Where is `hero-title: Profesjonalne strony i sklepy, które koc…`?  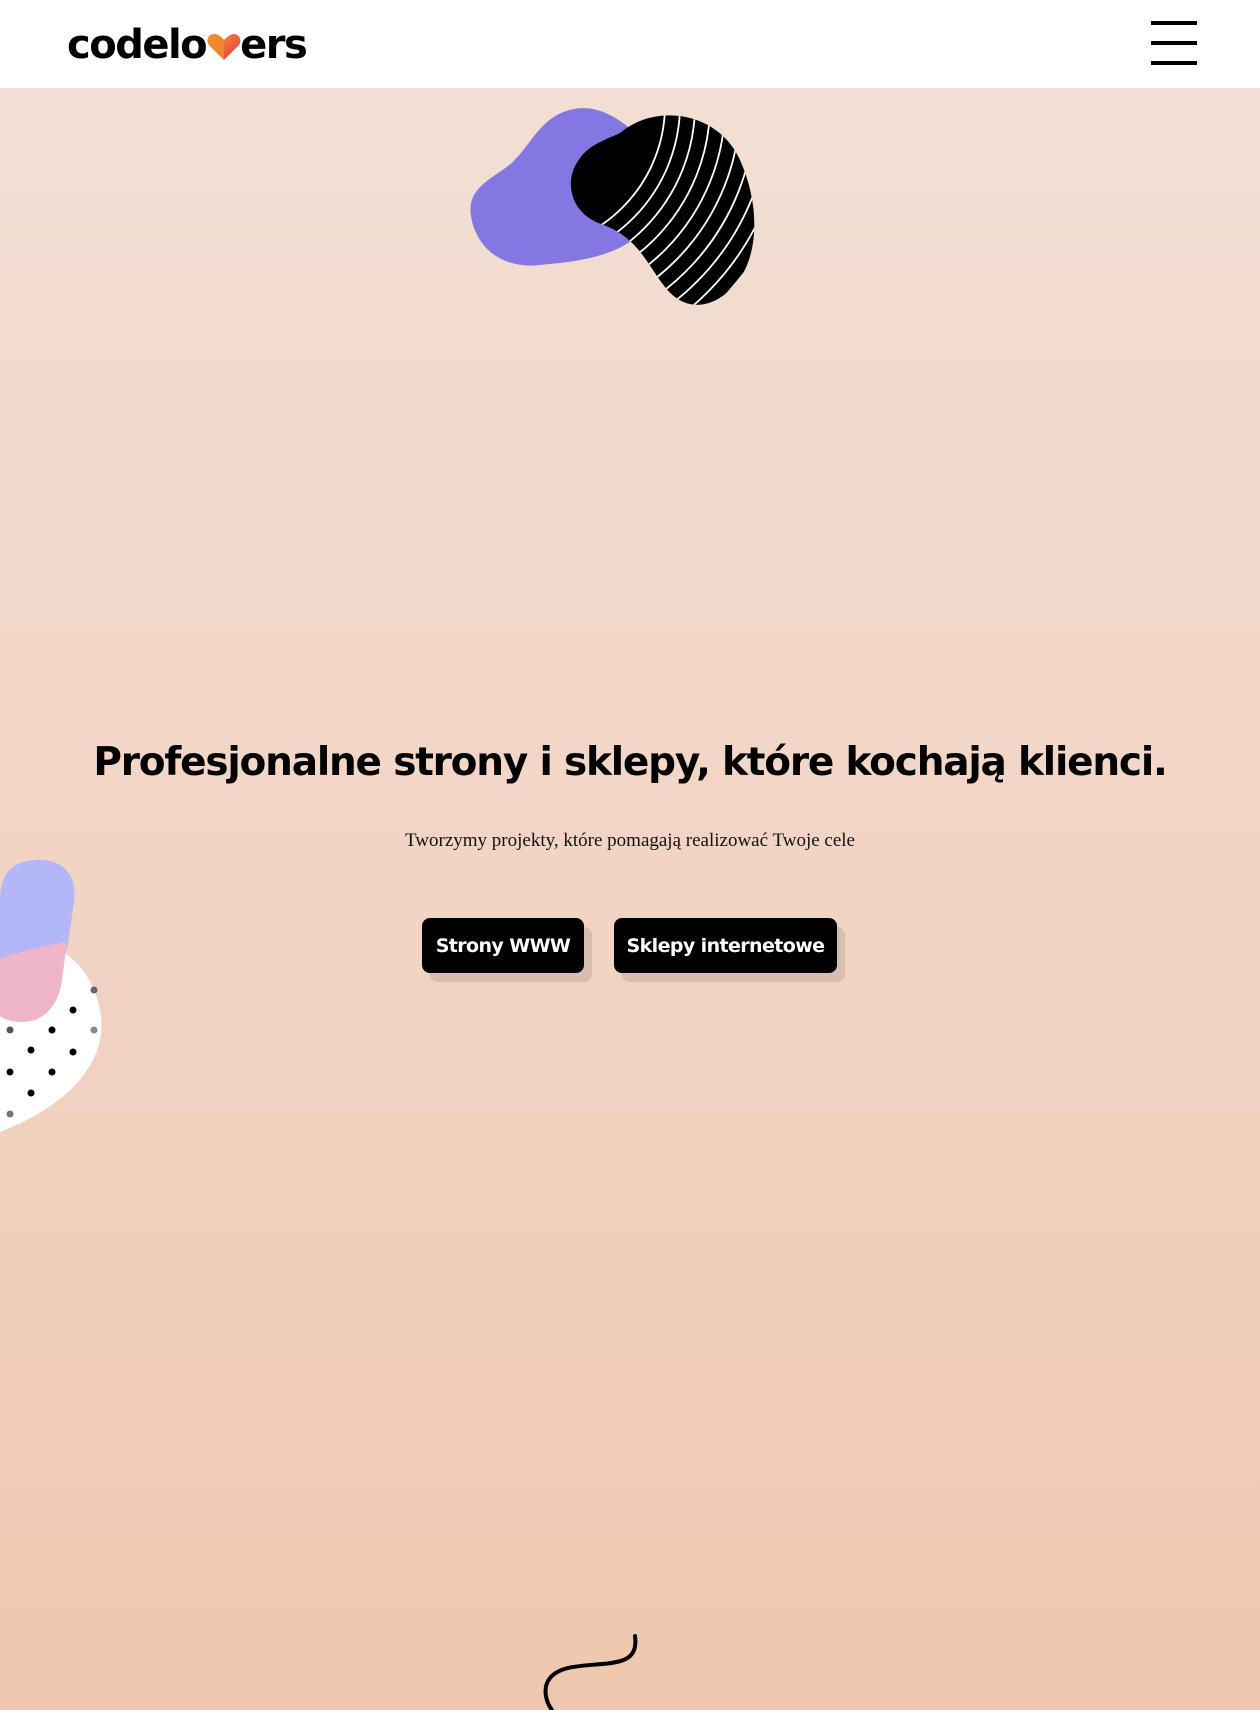
hero-title: Profesjonalne strony i sklepy, które koc… is located at coordinates (630, 762).